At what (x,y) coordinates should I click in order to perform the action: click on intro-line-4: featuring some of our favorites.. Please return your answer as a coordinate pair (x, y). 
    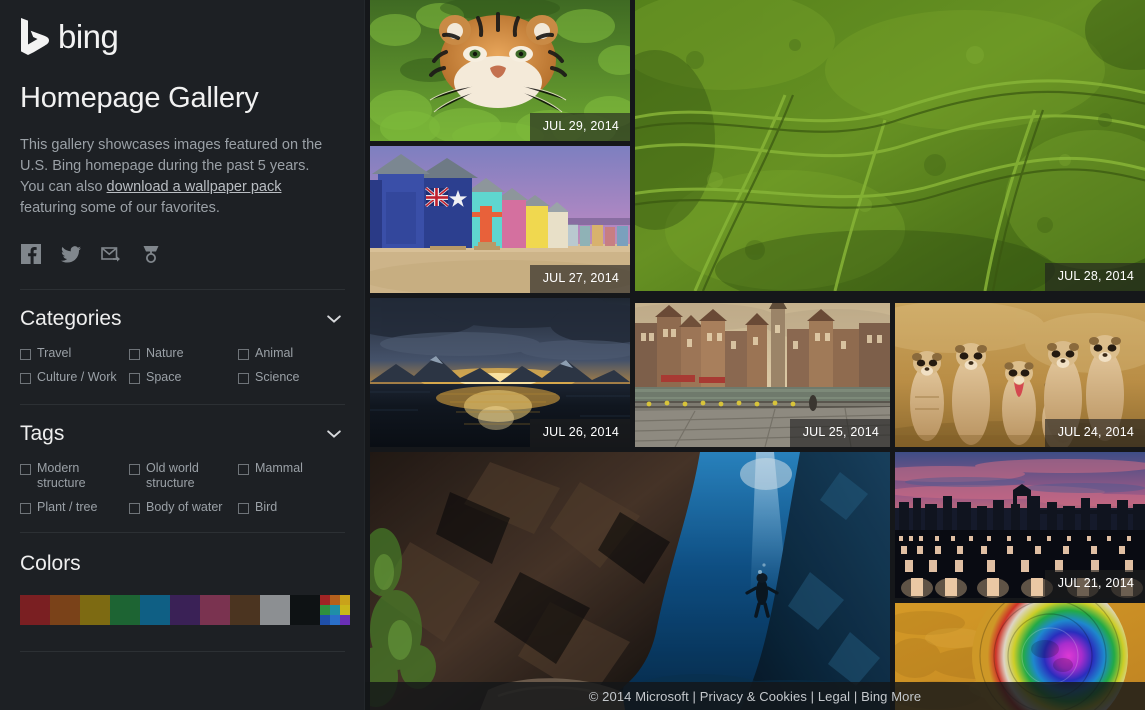
    Looking at the image, I should click on (120, 208).